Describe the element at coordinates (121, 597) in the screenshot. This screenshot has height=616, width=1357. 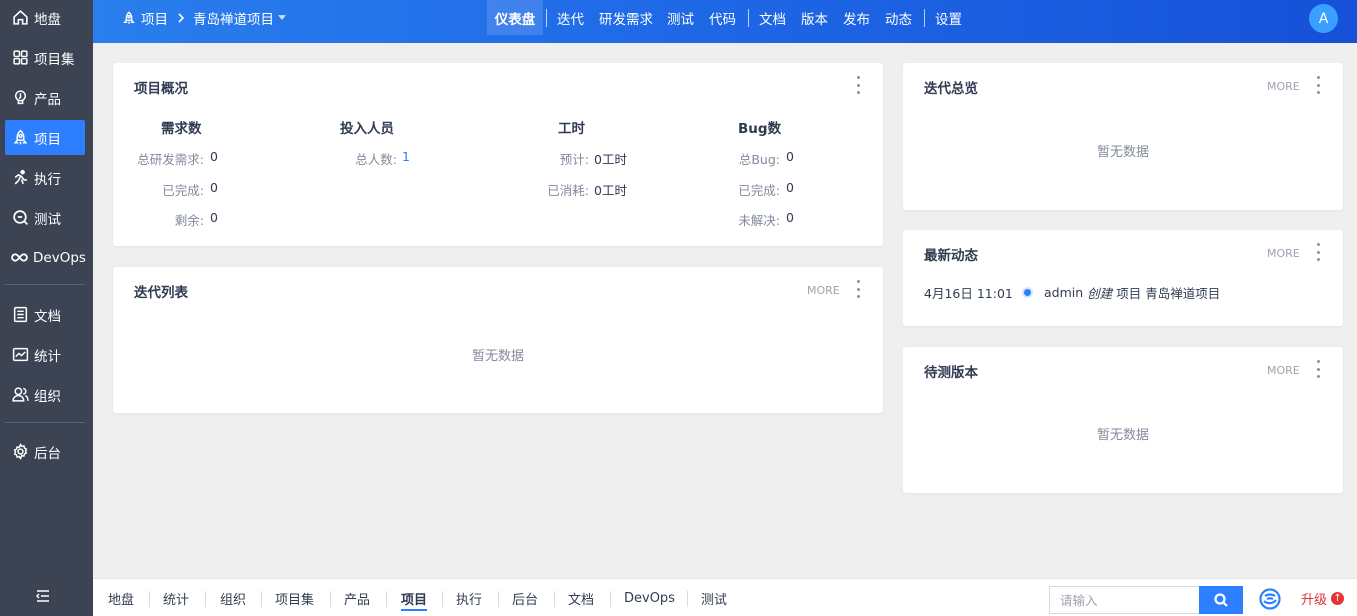
I see `footer-tab-my: 地盘` at that location.